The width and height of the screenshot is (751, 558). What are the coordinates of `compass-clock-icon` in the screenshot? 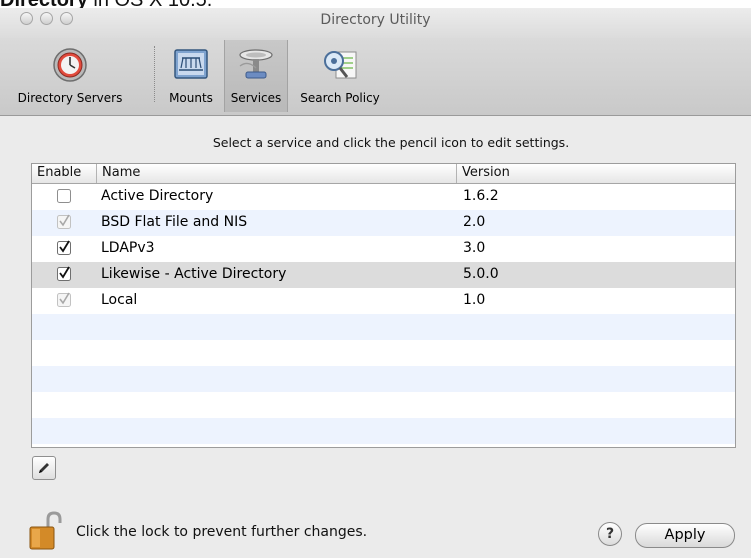 It's located at (70, 65).